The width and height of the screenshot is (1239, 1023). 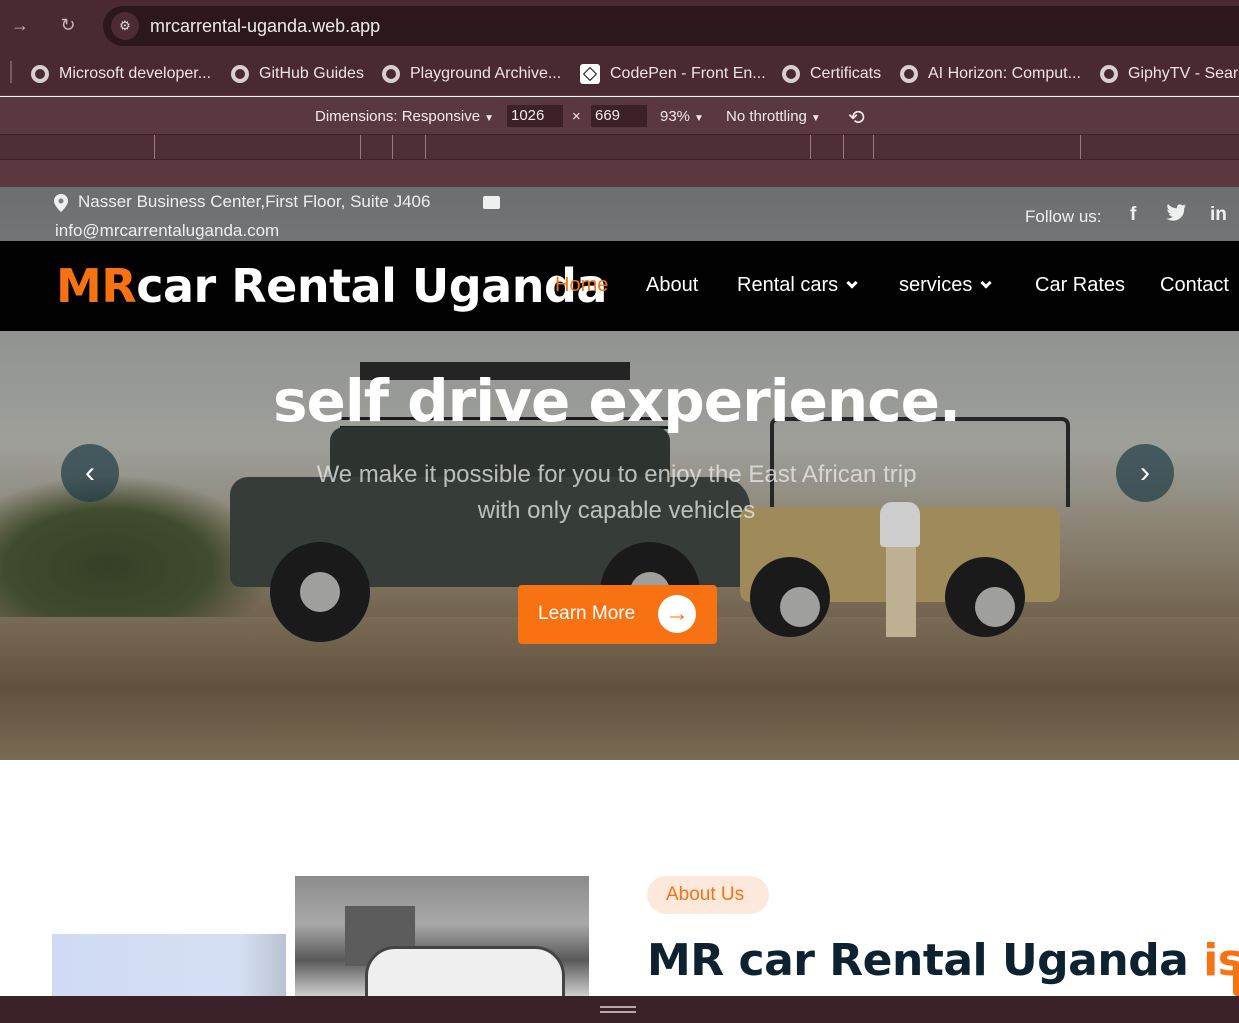 What do you see at coordinates (946, 285) in the screenshot?
I see `nav-services: services` at bounding box center [946, 285].